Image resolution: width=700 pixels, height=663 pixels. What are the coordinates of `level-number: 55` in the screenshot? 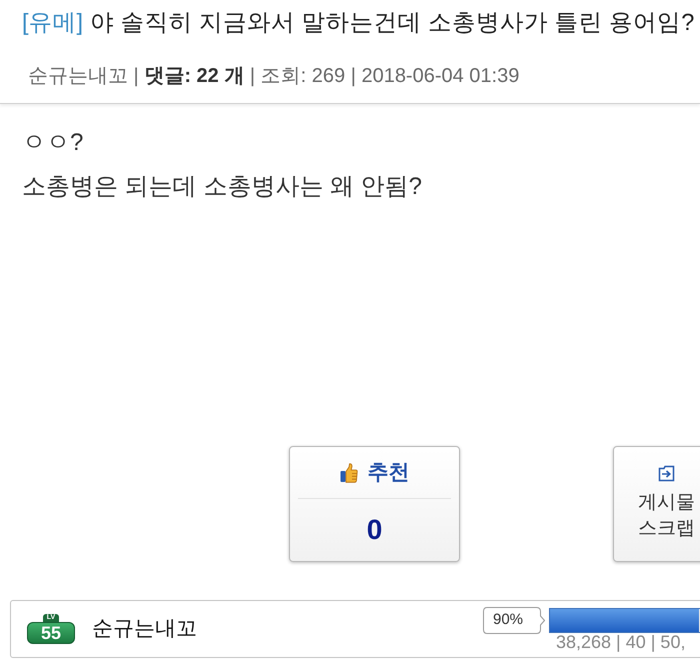 It's located at (51, 633).